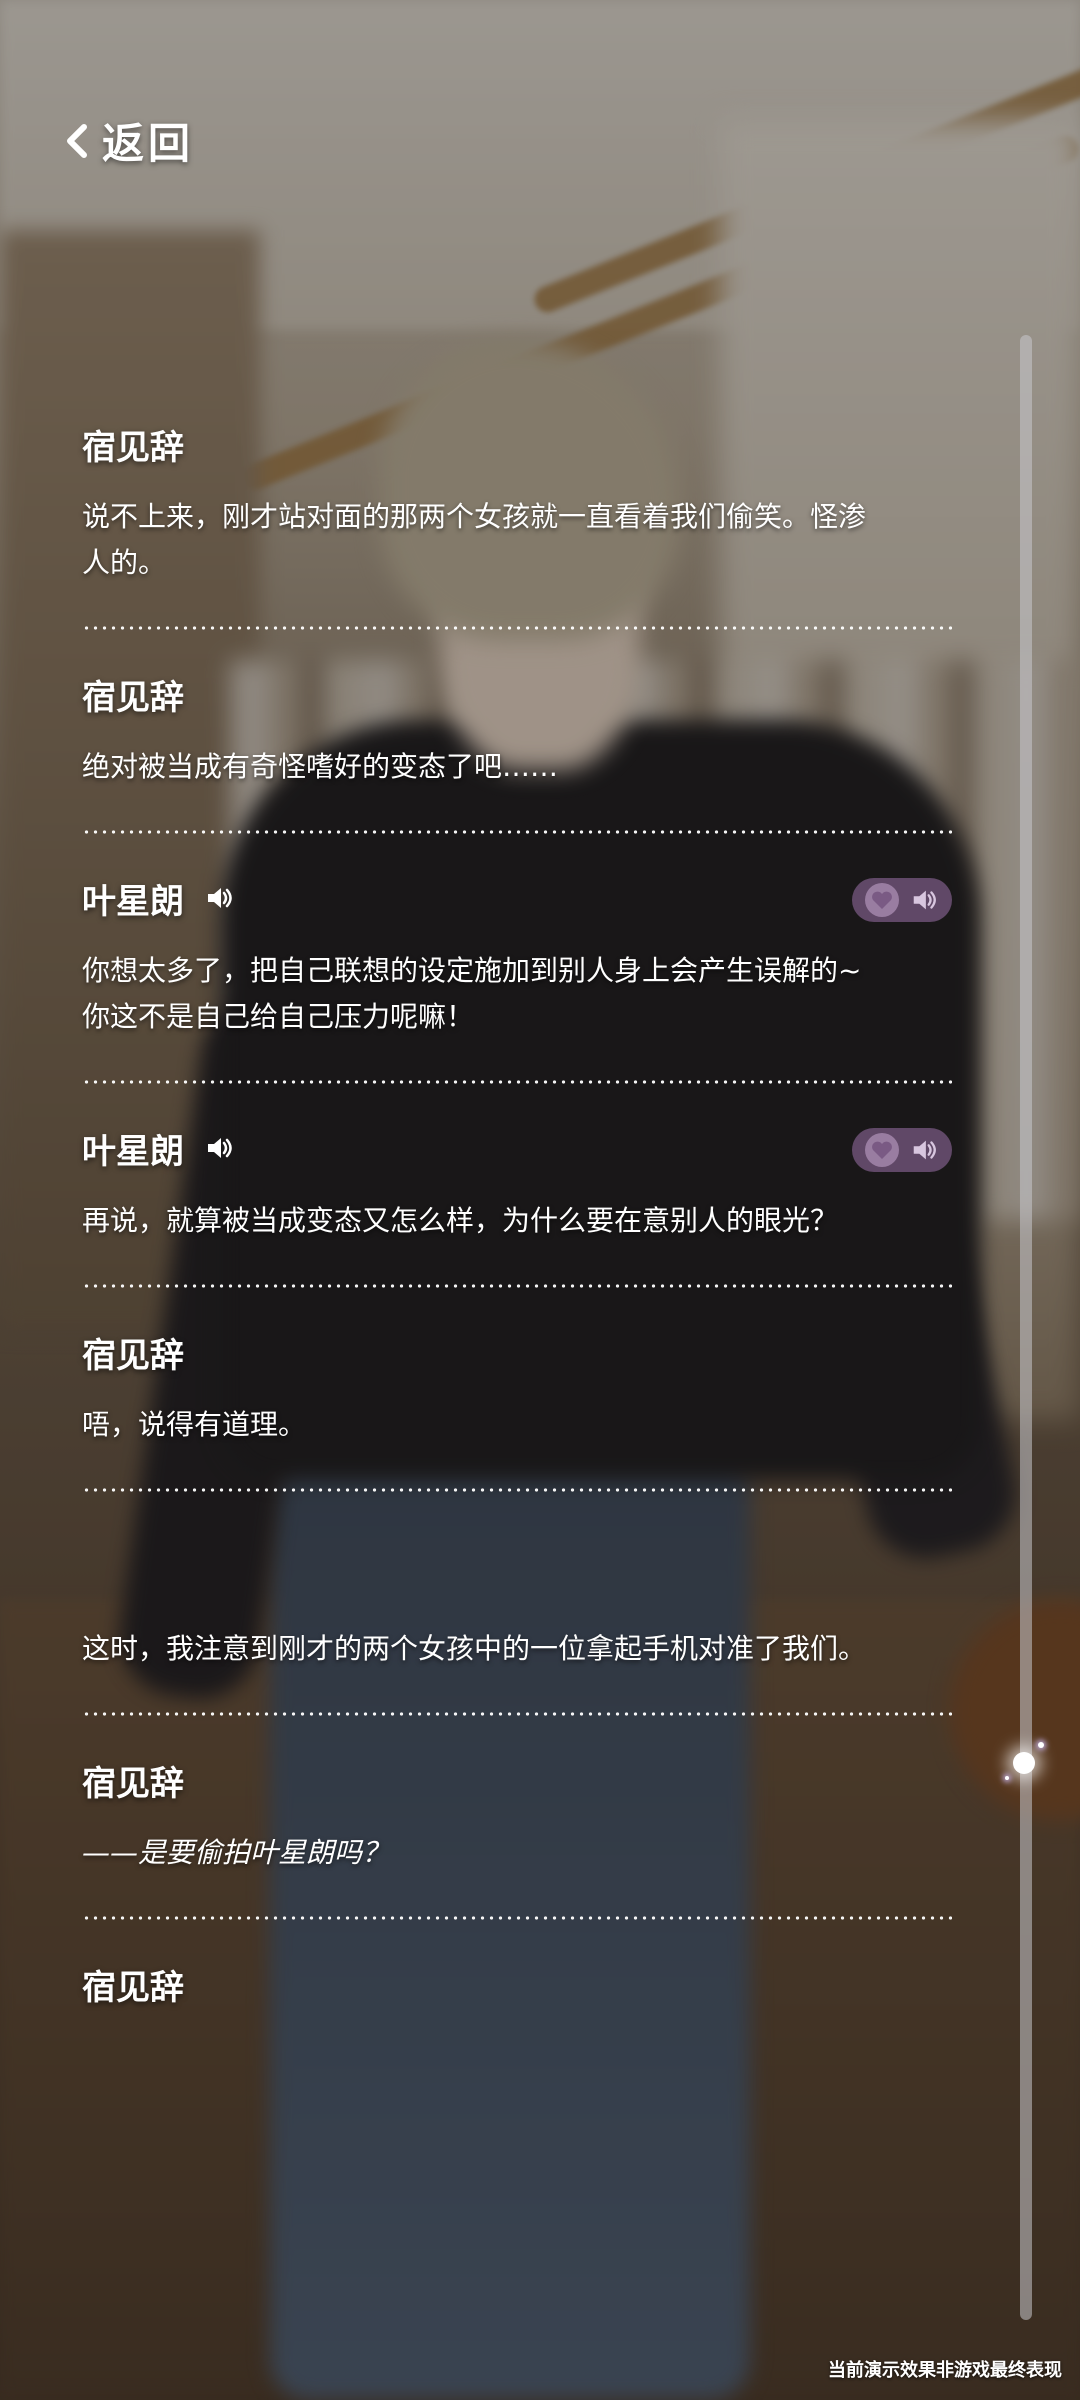  I want to click on scrollbar-track, so click(1026, 1327).